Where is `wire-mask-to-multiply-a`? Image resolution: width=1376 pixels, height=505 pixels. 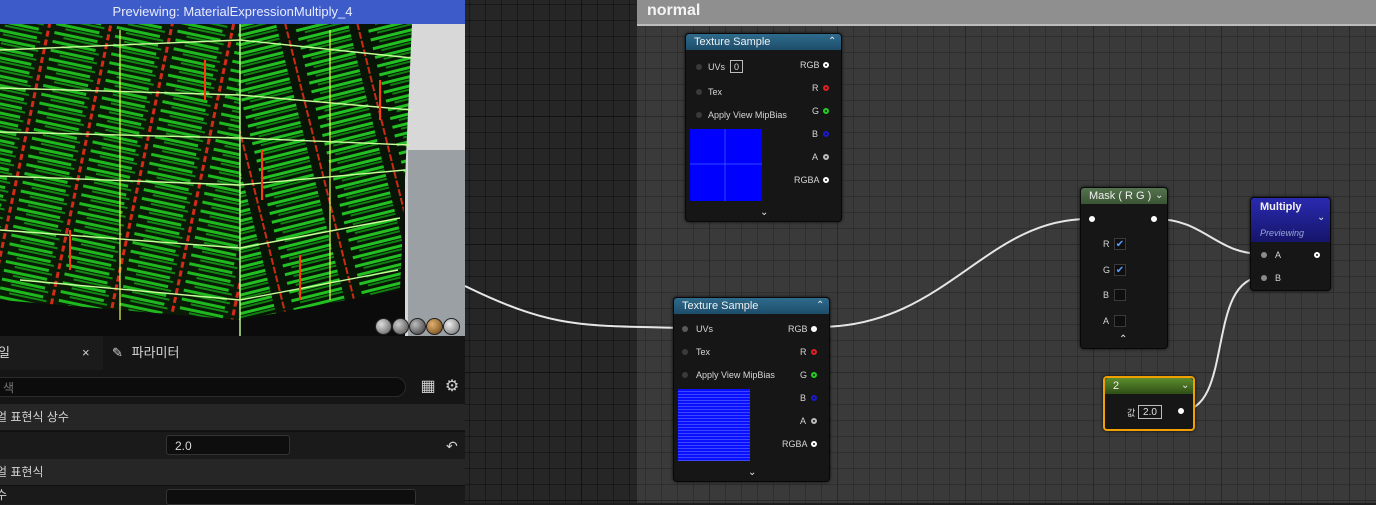
wire-mask-to-multiply-a is located at coordinates (1209, 236).